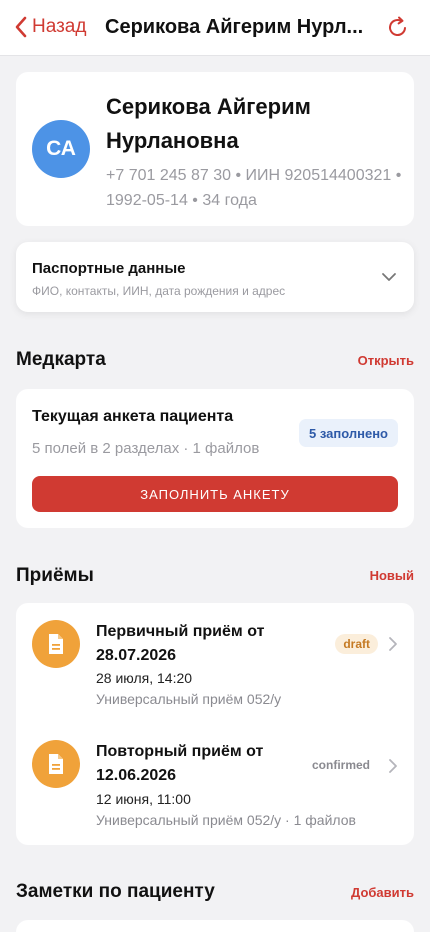 This screenshot has height=932, width=430. What do you see at coordinates (208, 123) in the screenshot?
I see `patient-name: Серикова Айгерим Нурлановна` at bounding box center [208, 123].